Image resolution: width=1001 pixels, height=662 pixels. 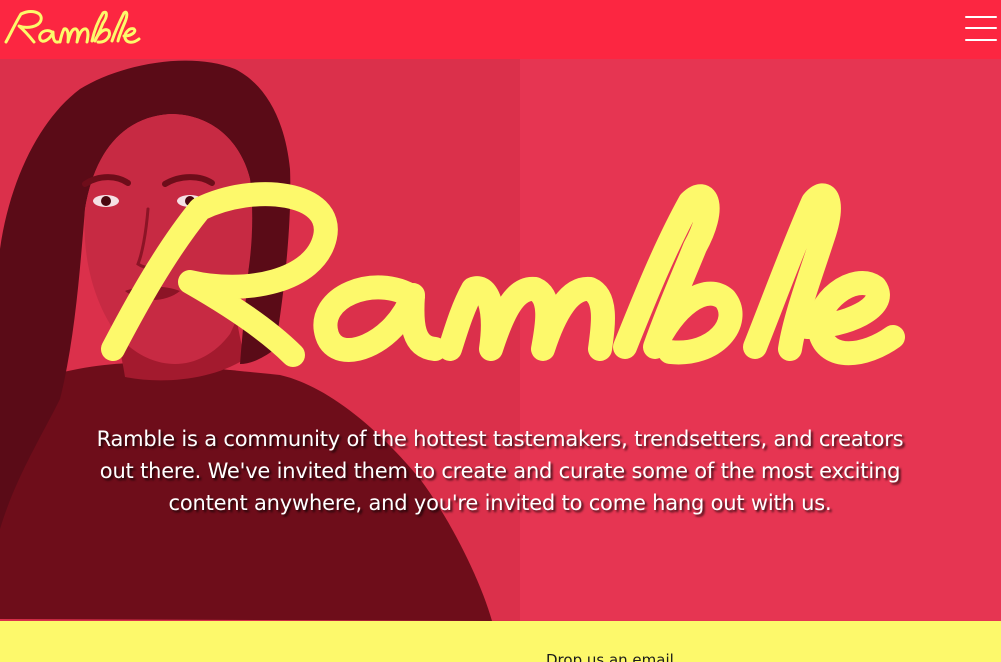 What do you see at coordinates (981, 40) in the screenshot?
I see `menu-bar-bottom` at bounding box center [981, 40].